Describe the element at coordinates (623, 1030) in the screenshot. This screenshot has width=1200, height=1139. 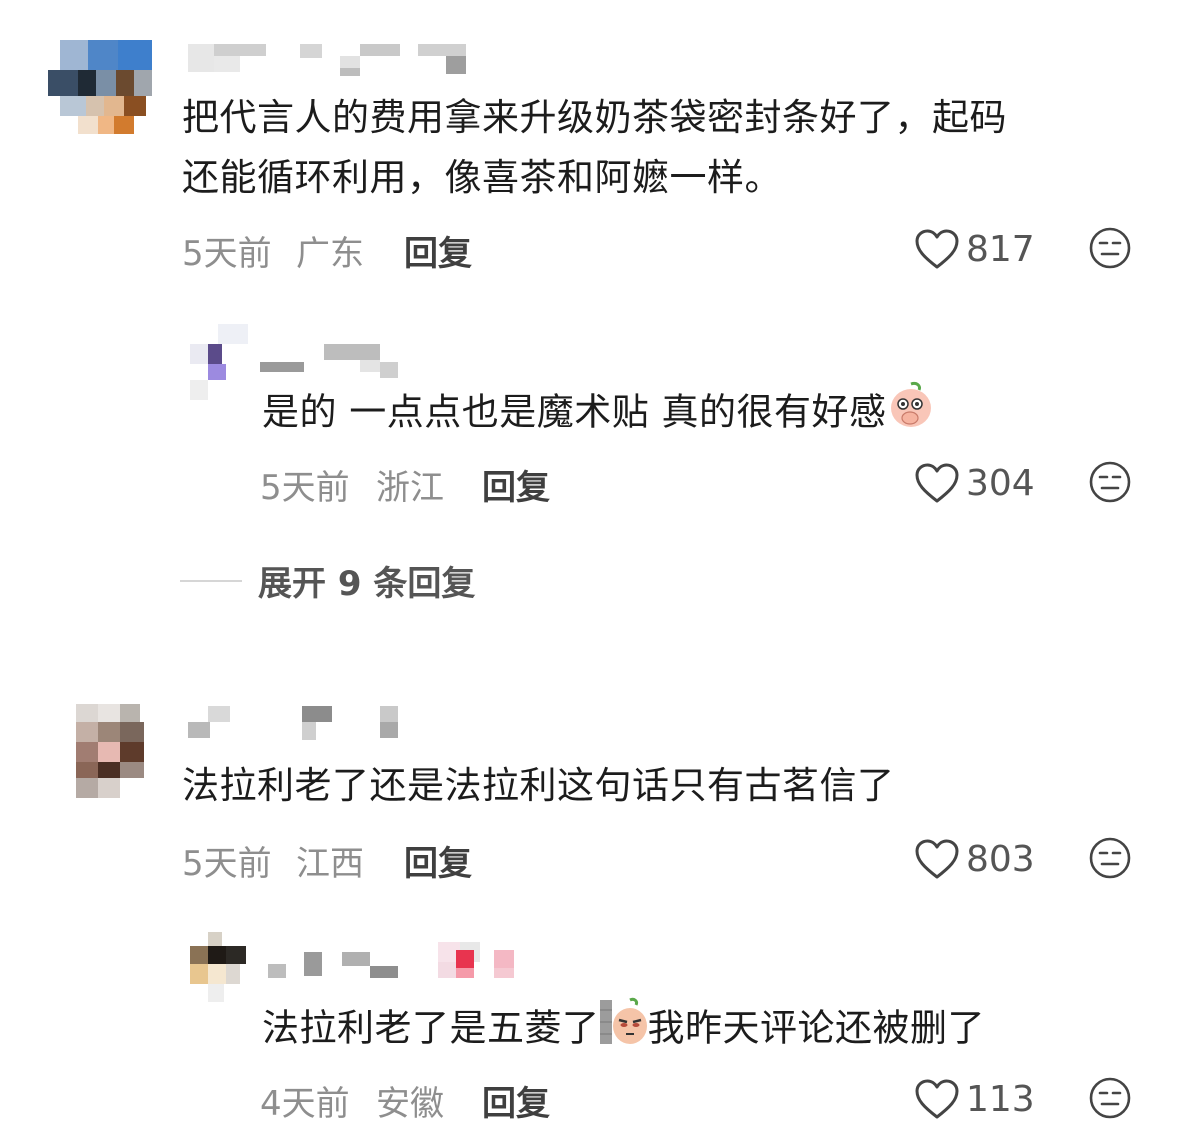
I see `peach-peeking-emoji` at that location.